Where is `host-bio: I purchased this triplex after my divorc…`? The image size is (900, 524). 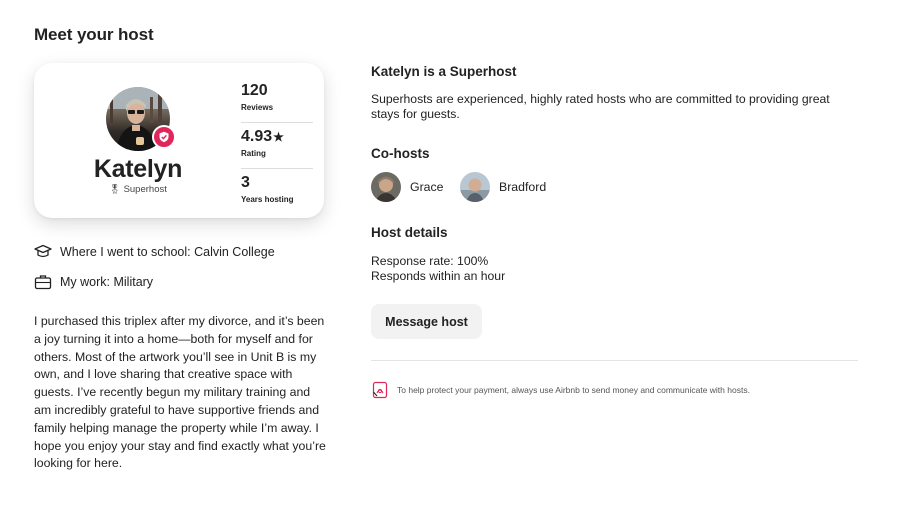 host-bio: I purchased this triplex after my divorc… is located at coordinates (180, 392).